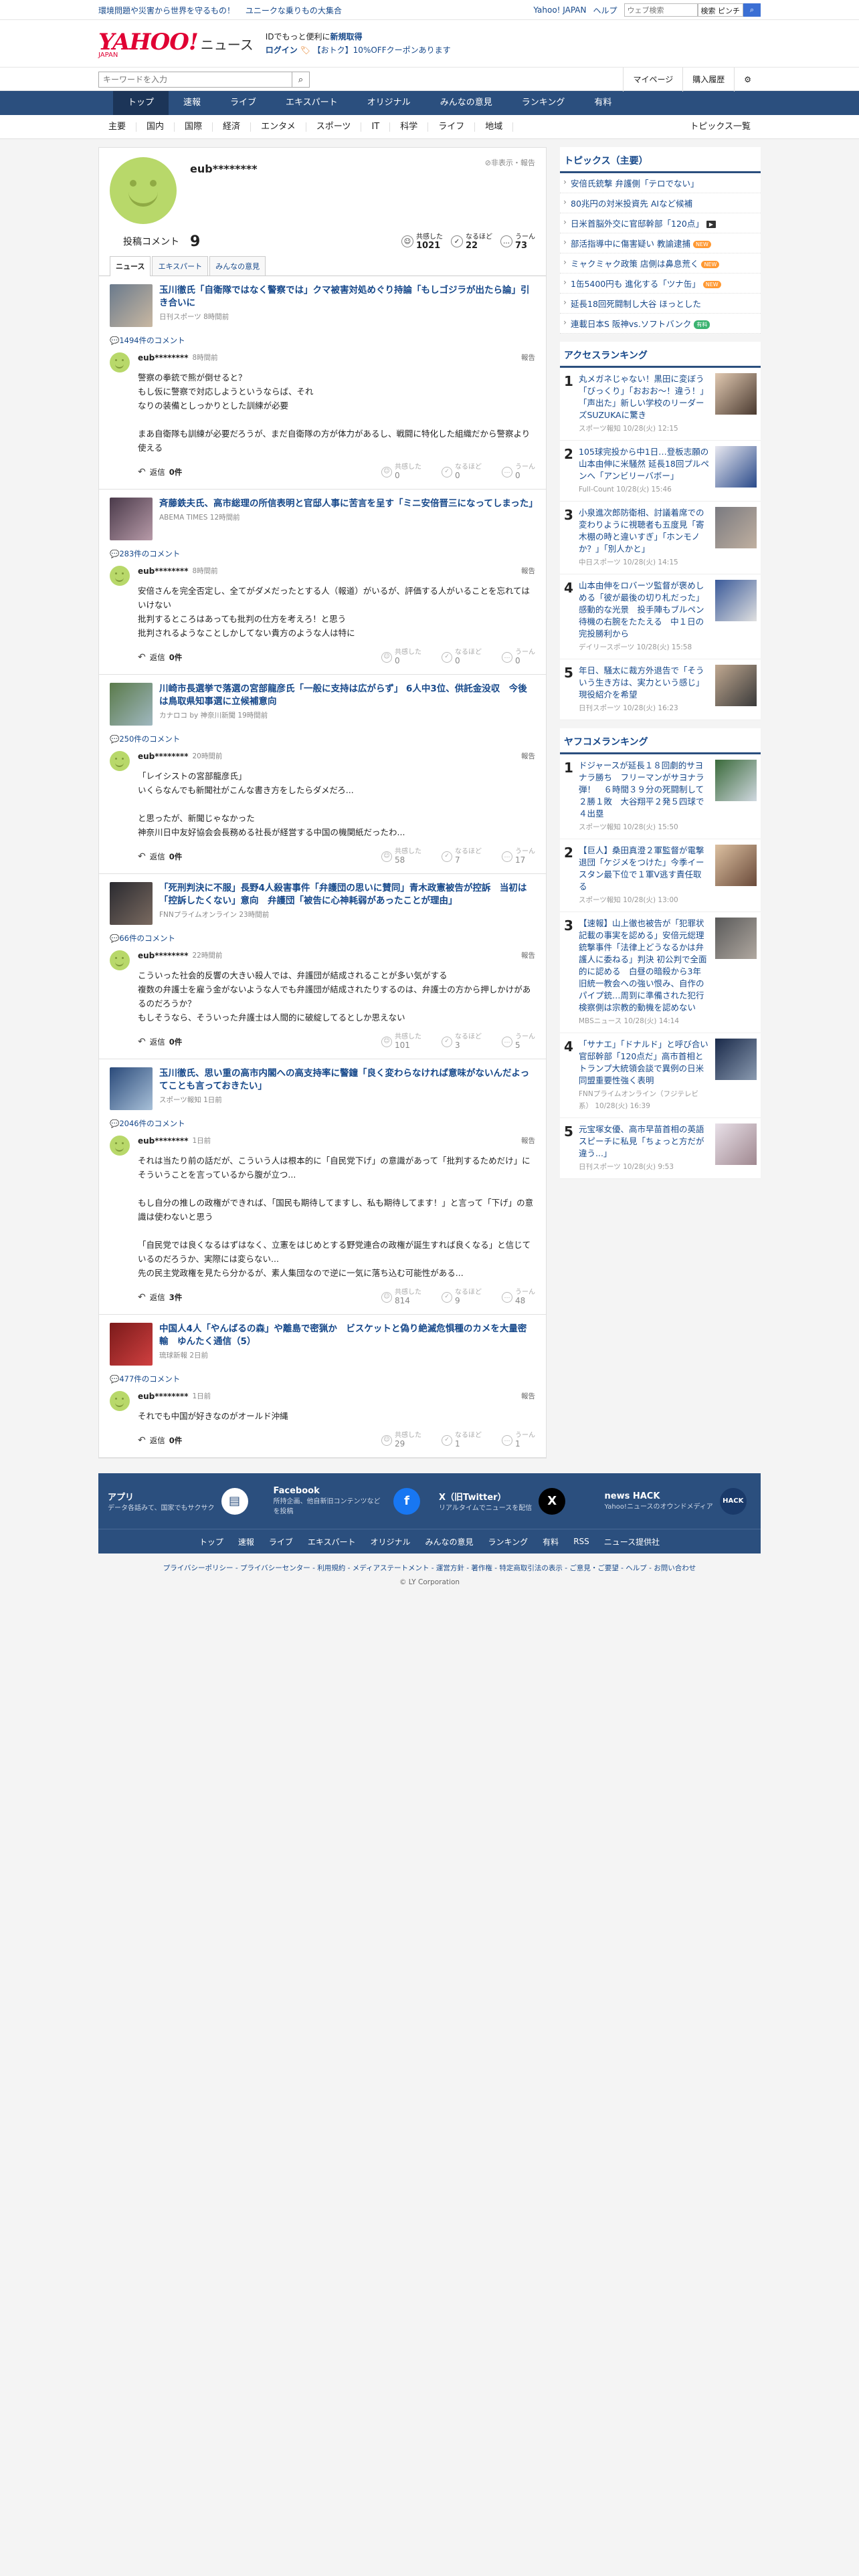 The image size is (859, 2576). I want to click on subnav-item: IT, so click(376, 127).